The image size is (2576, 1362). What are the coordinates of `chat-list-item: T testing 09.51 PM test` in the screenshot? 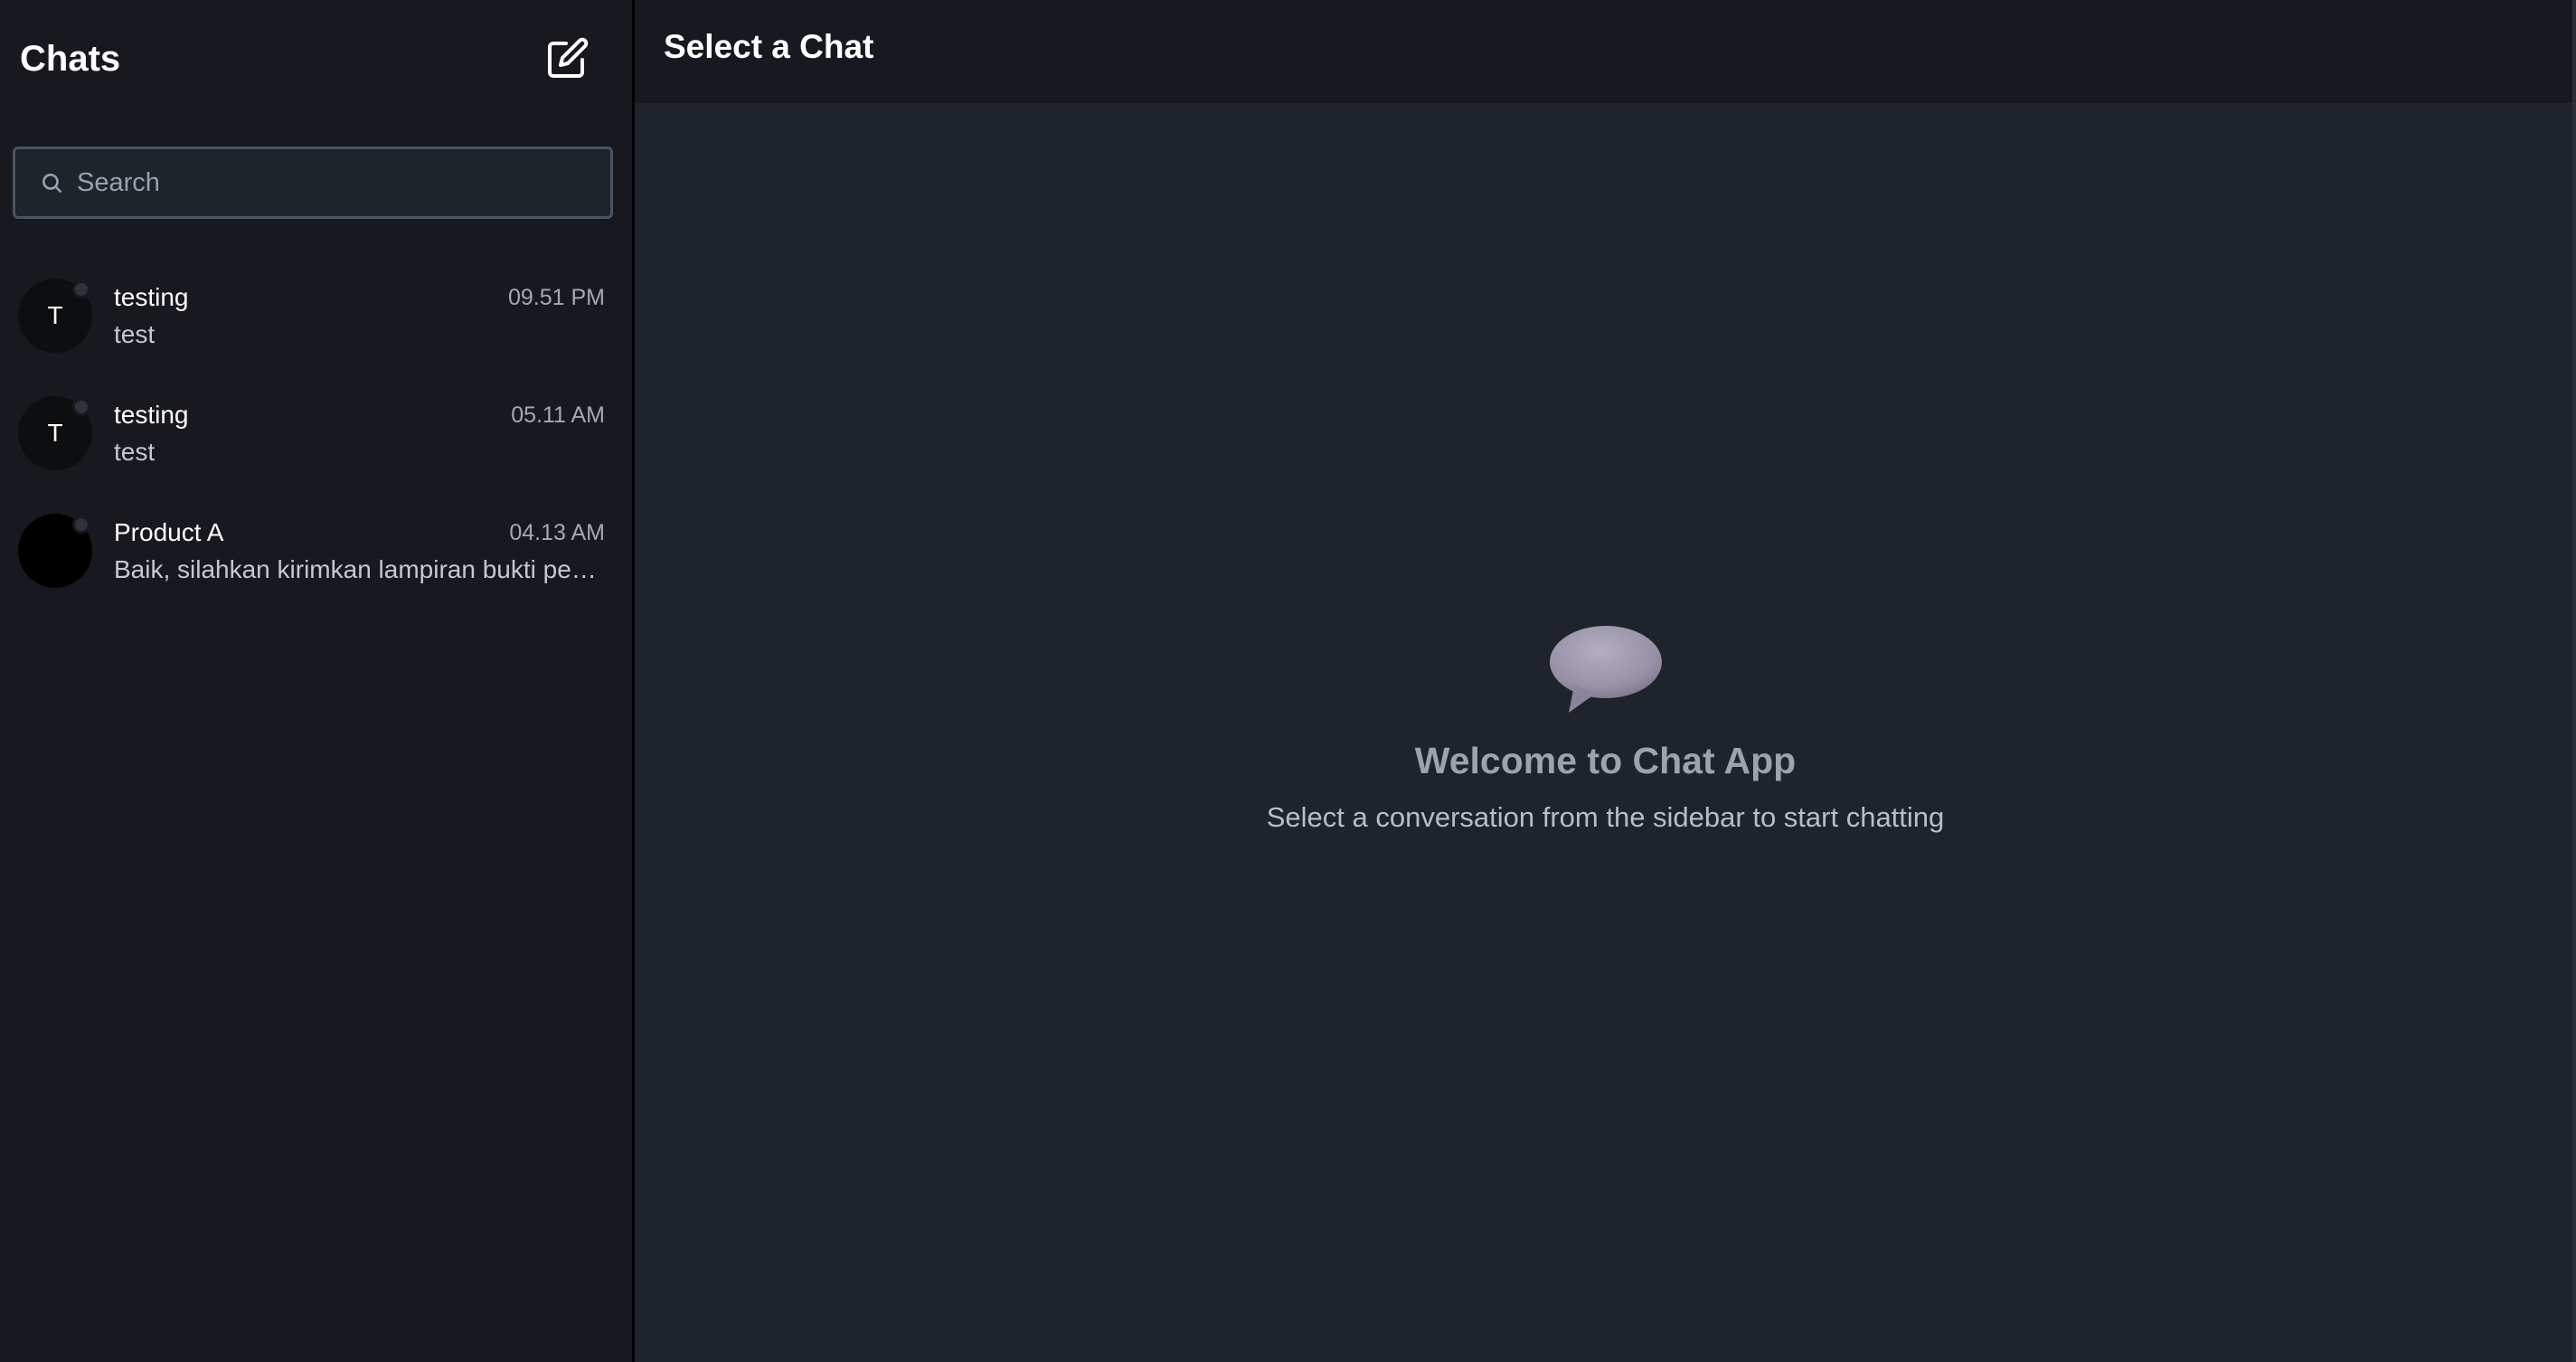 It's located at (316, 330).